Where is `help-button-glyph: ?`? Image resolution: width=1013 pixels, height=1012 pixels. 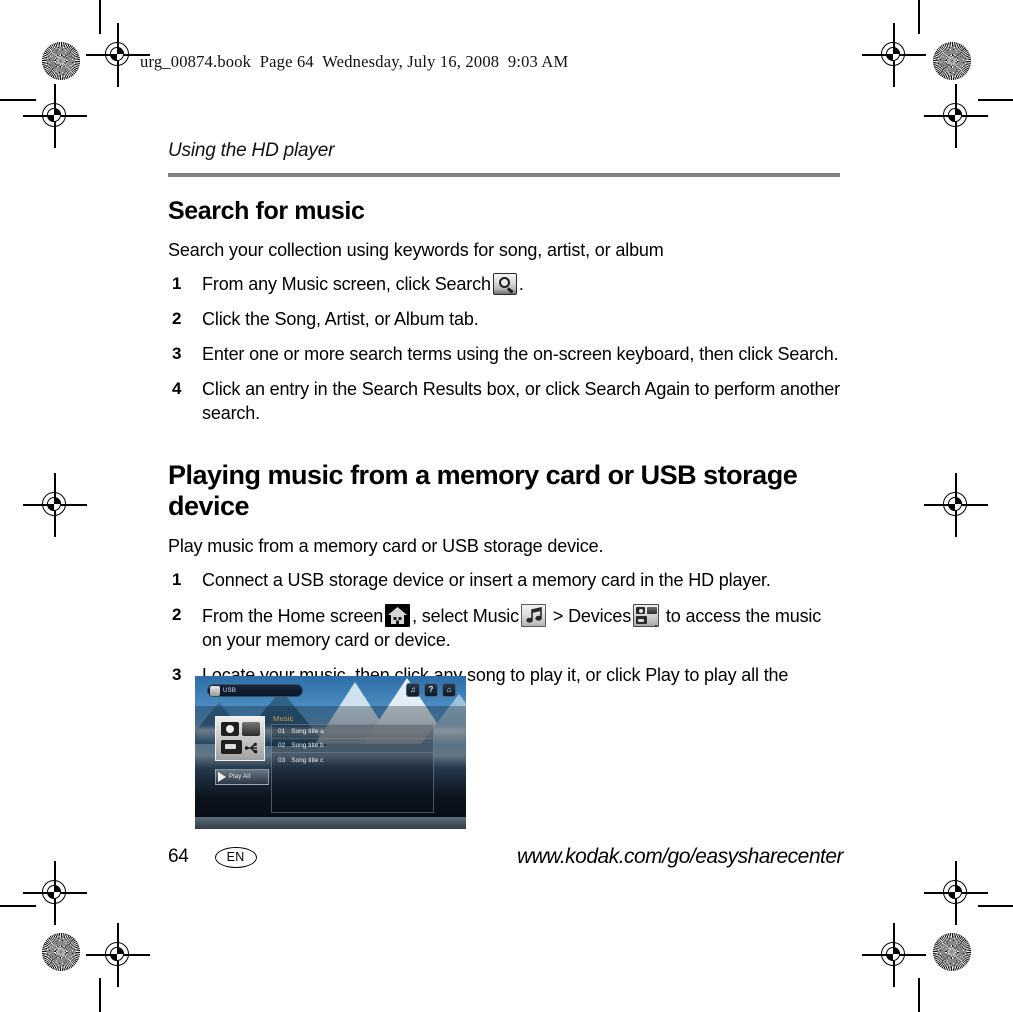
help-button-glyph: ? is located at coordinates (431, 689).